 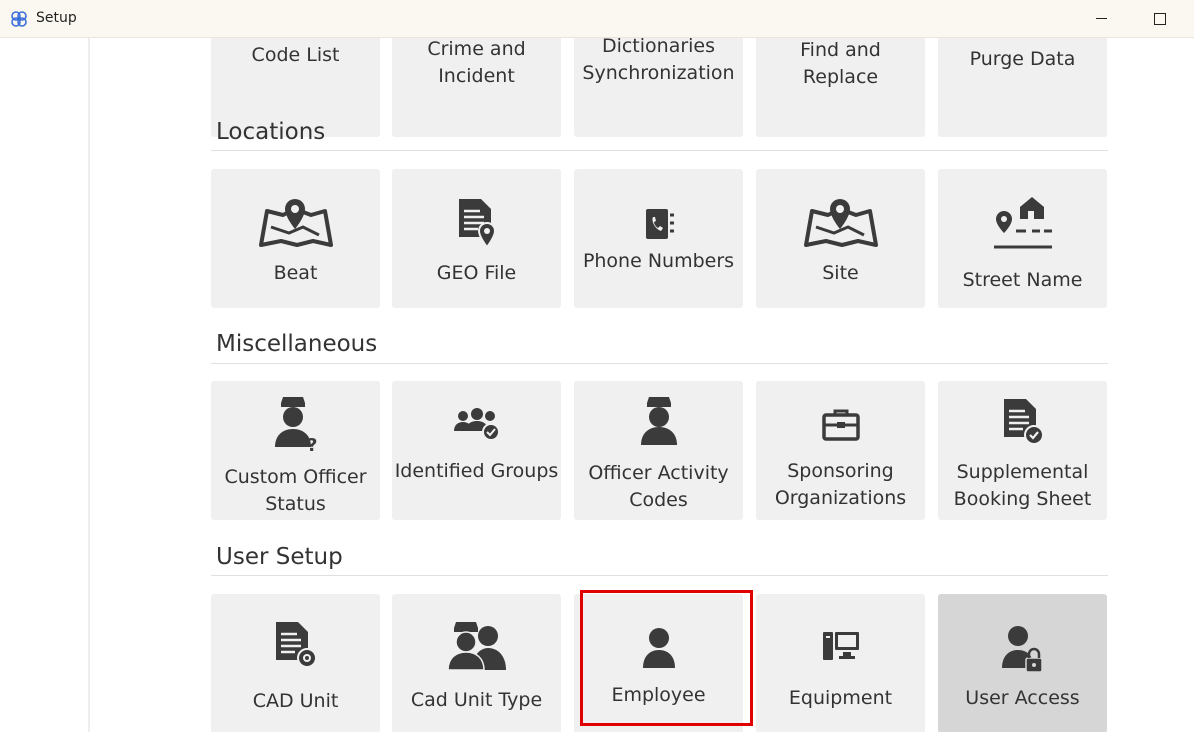 I want to click on tile-label: Officer Activity Codes, so click(x=658, y=486).